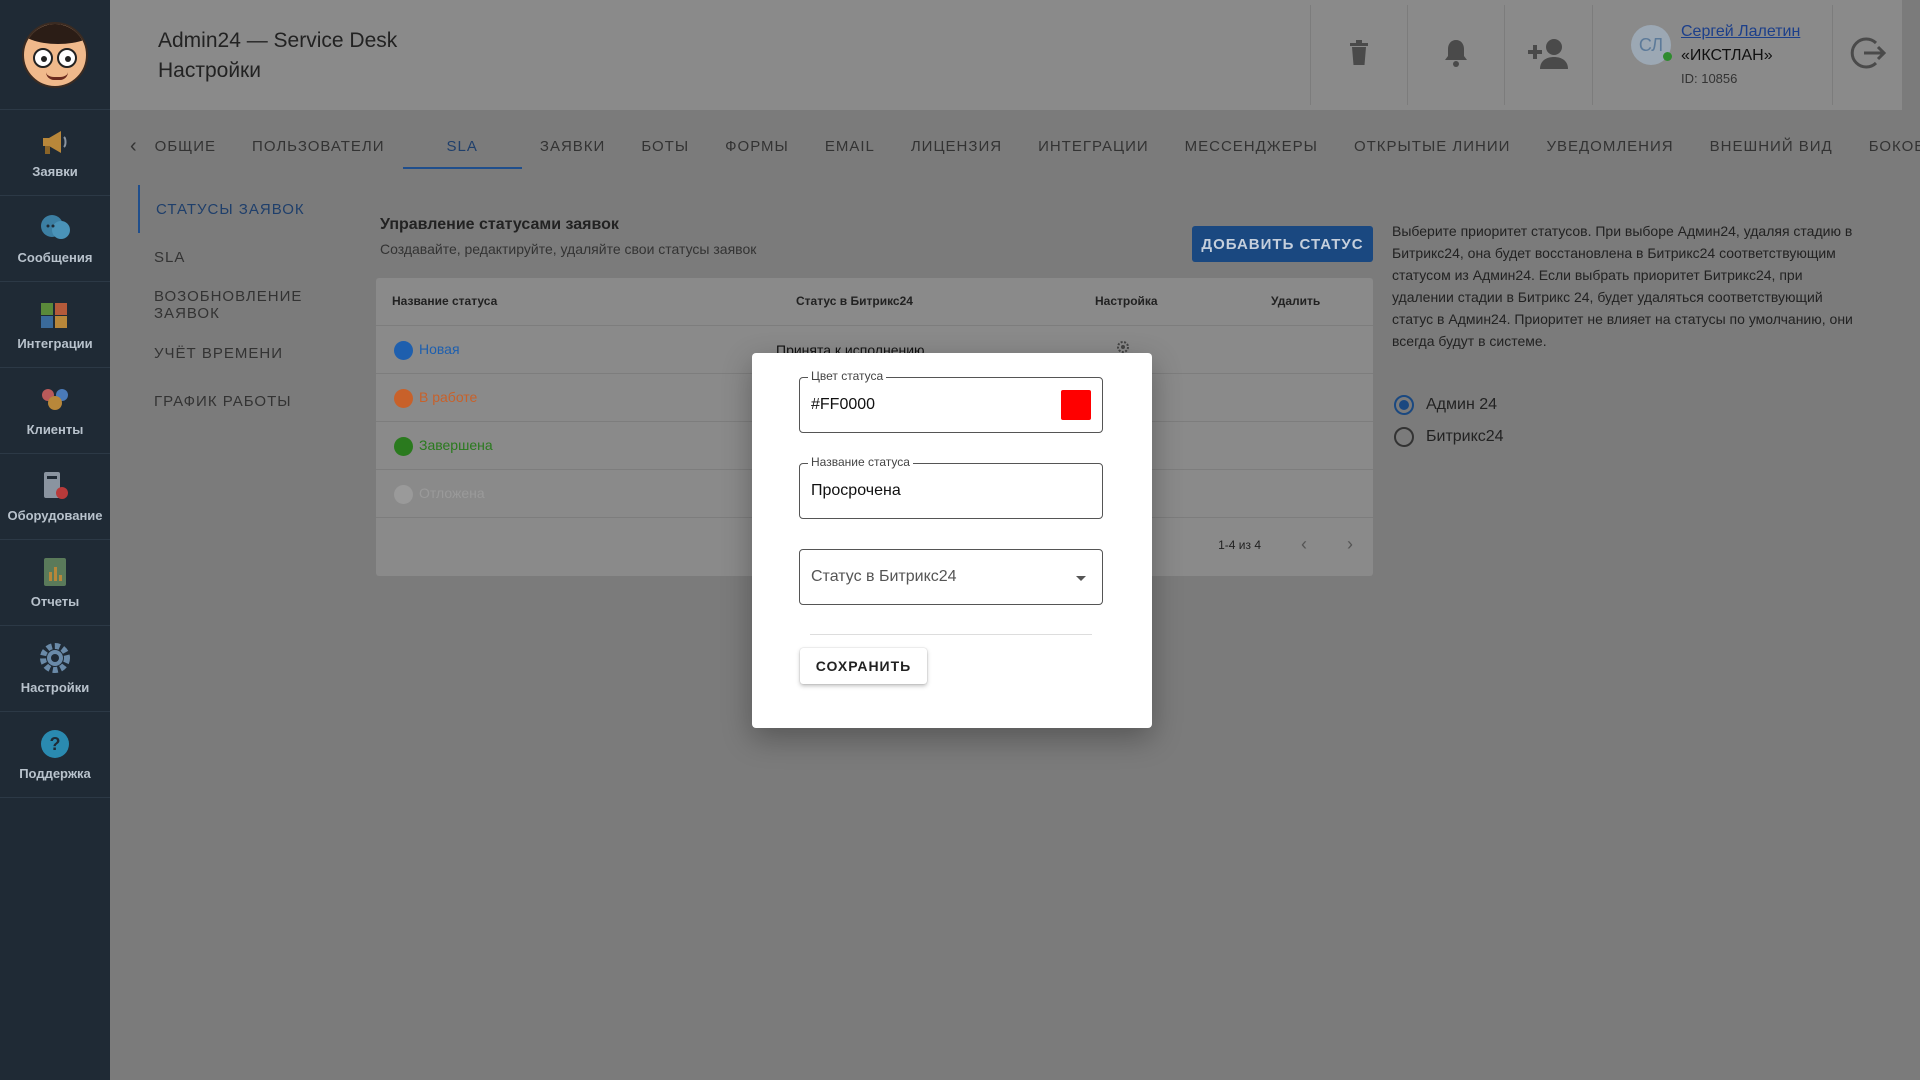  Describe the element at coordinates (1609, 146) in the screenshot. I see `tab-notifications: УВЕДОМЛЕНИЯ` at that location.